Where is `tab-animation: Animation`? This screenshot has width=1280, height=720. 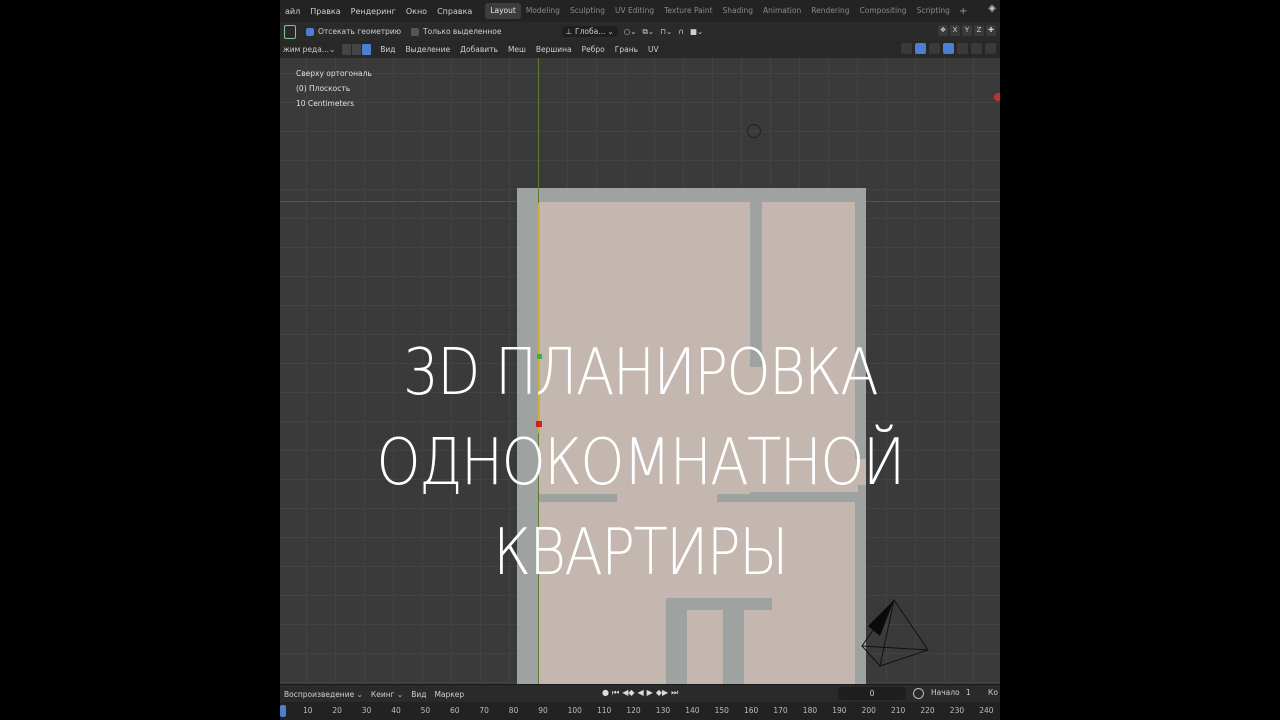 tab-animation: Animation is located at coordinates (782, 11).